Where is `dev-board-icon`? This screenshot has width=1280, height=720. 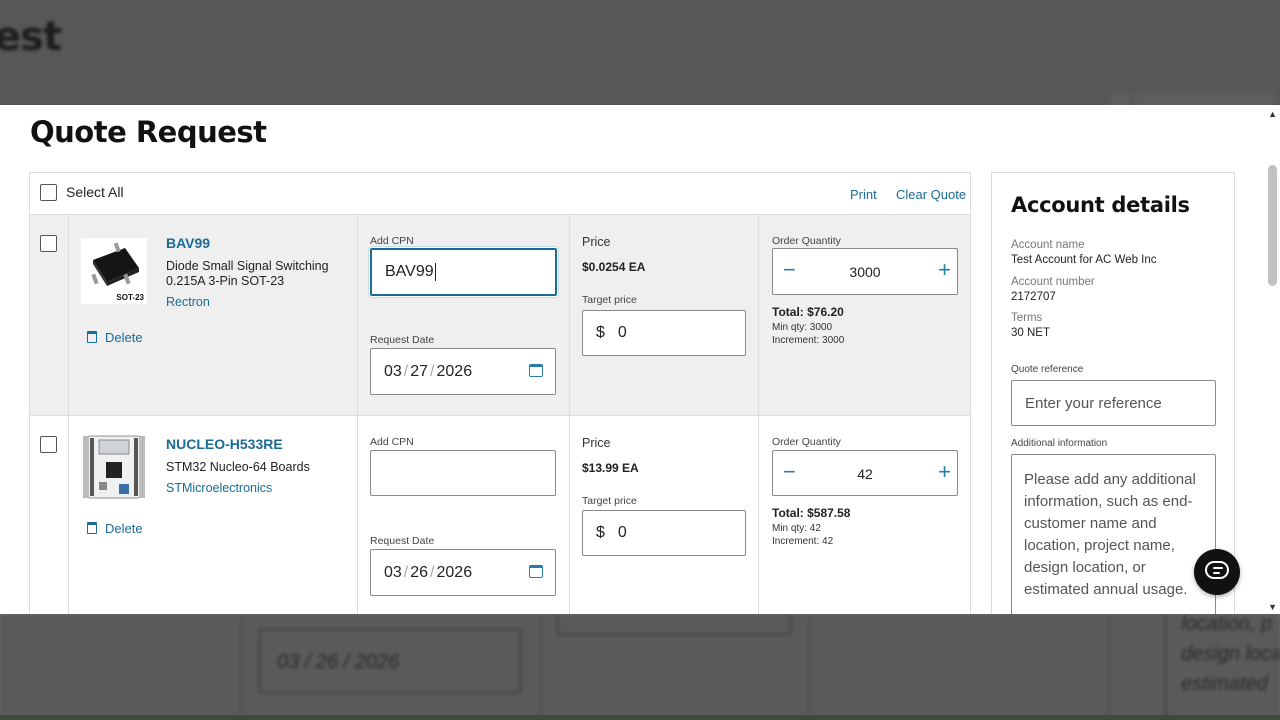 dev-board-icon is located at coordinates (114, 467).